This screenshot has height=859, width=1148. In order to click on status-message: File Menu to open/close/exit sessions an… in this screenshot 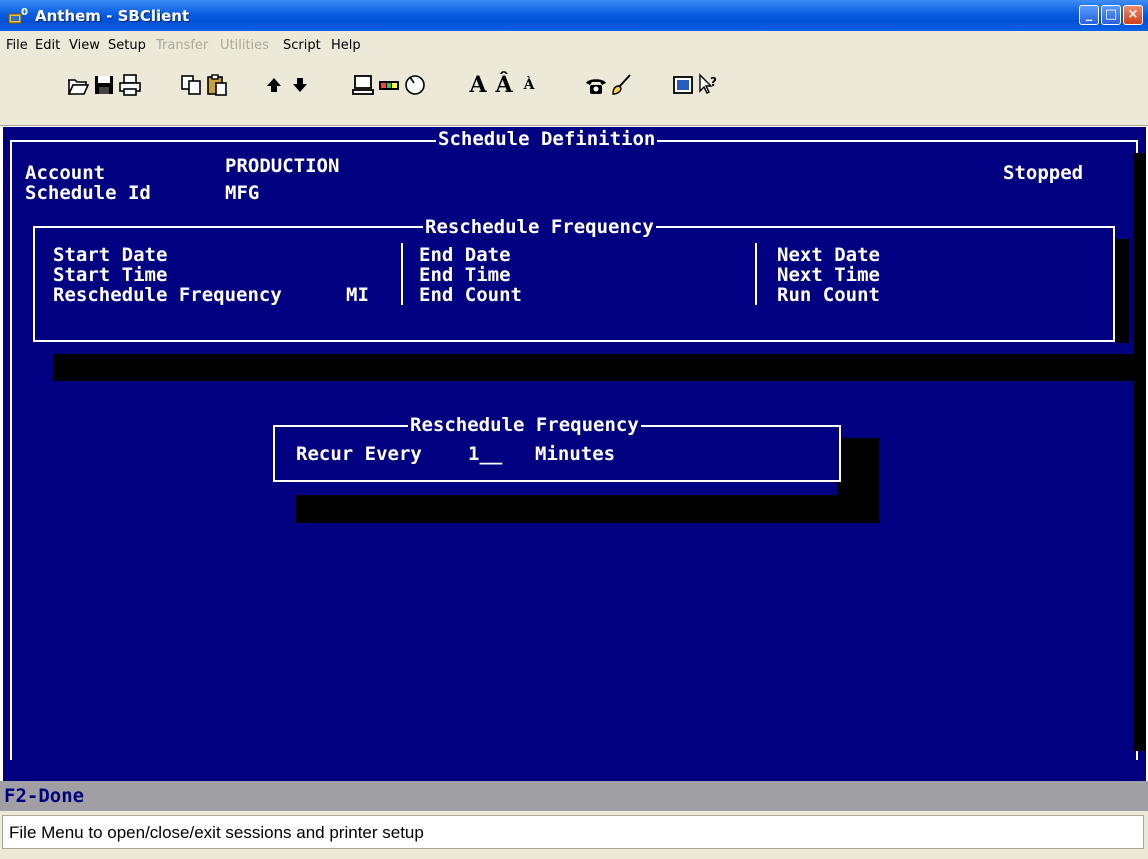, I will do `click(216, 832)`.